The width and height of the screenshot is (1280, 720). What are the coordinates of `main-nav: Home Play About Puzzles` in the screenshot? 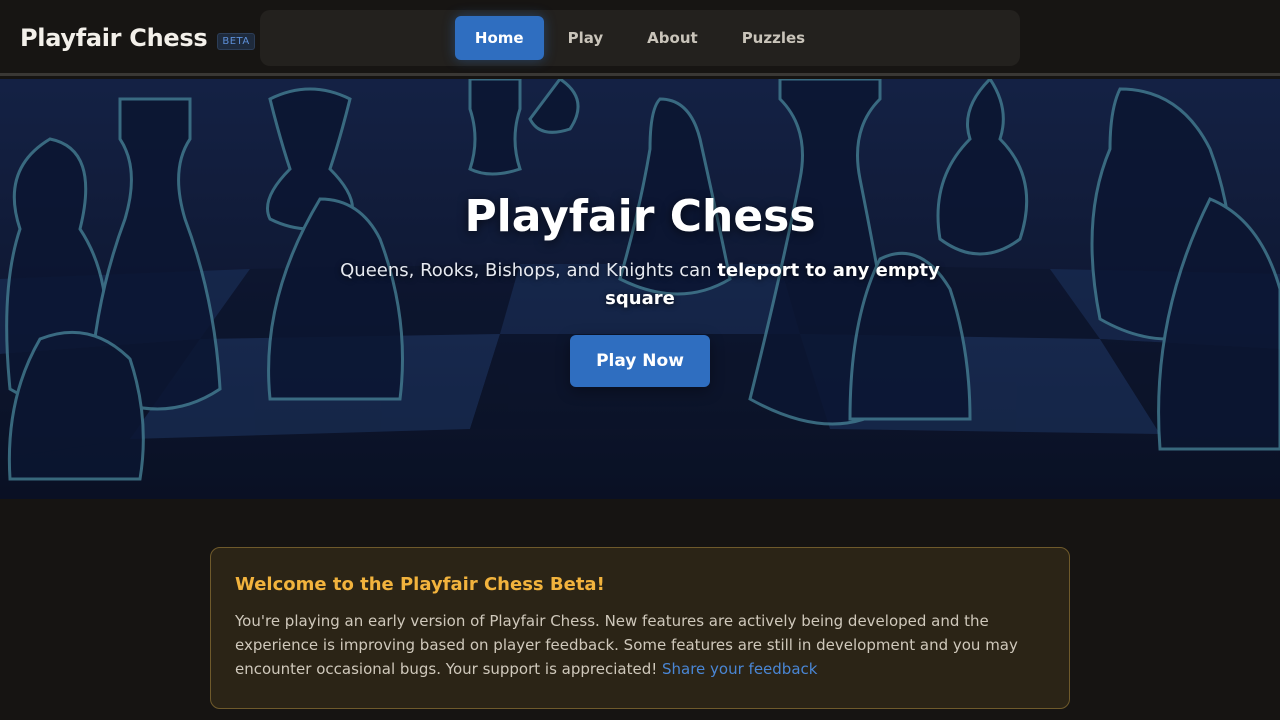 It's located at (640, 38).